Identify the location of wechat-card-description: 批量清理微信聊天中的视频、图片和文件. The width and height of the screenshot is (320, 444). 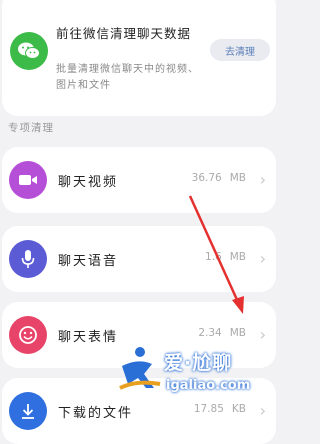
(127, 77).